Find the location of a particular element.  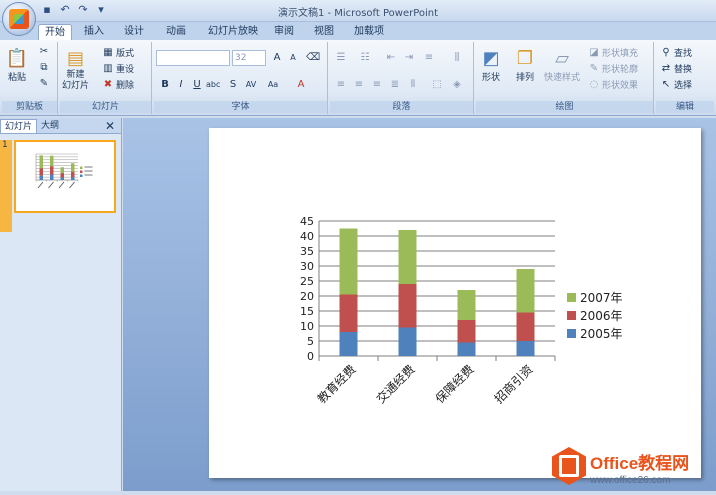

tab-addins: 加载项 is located at coordinates (369, 32).